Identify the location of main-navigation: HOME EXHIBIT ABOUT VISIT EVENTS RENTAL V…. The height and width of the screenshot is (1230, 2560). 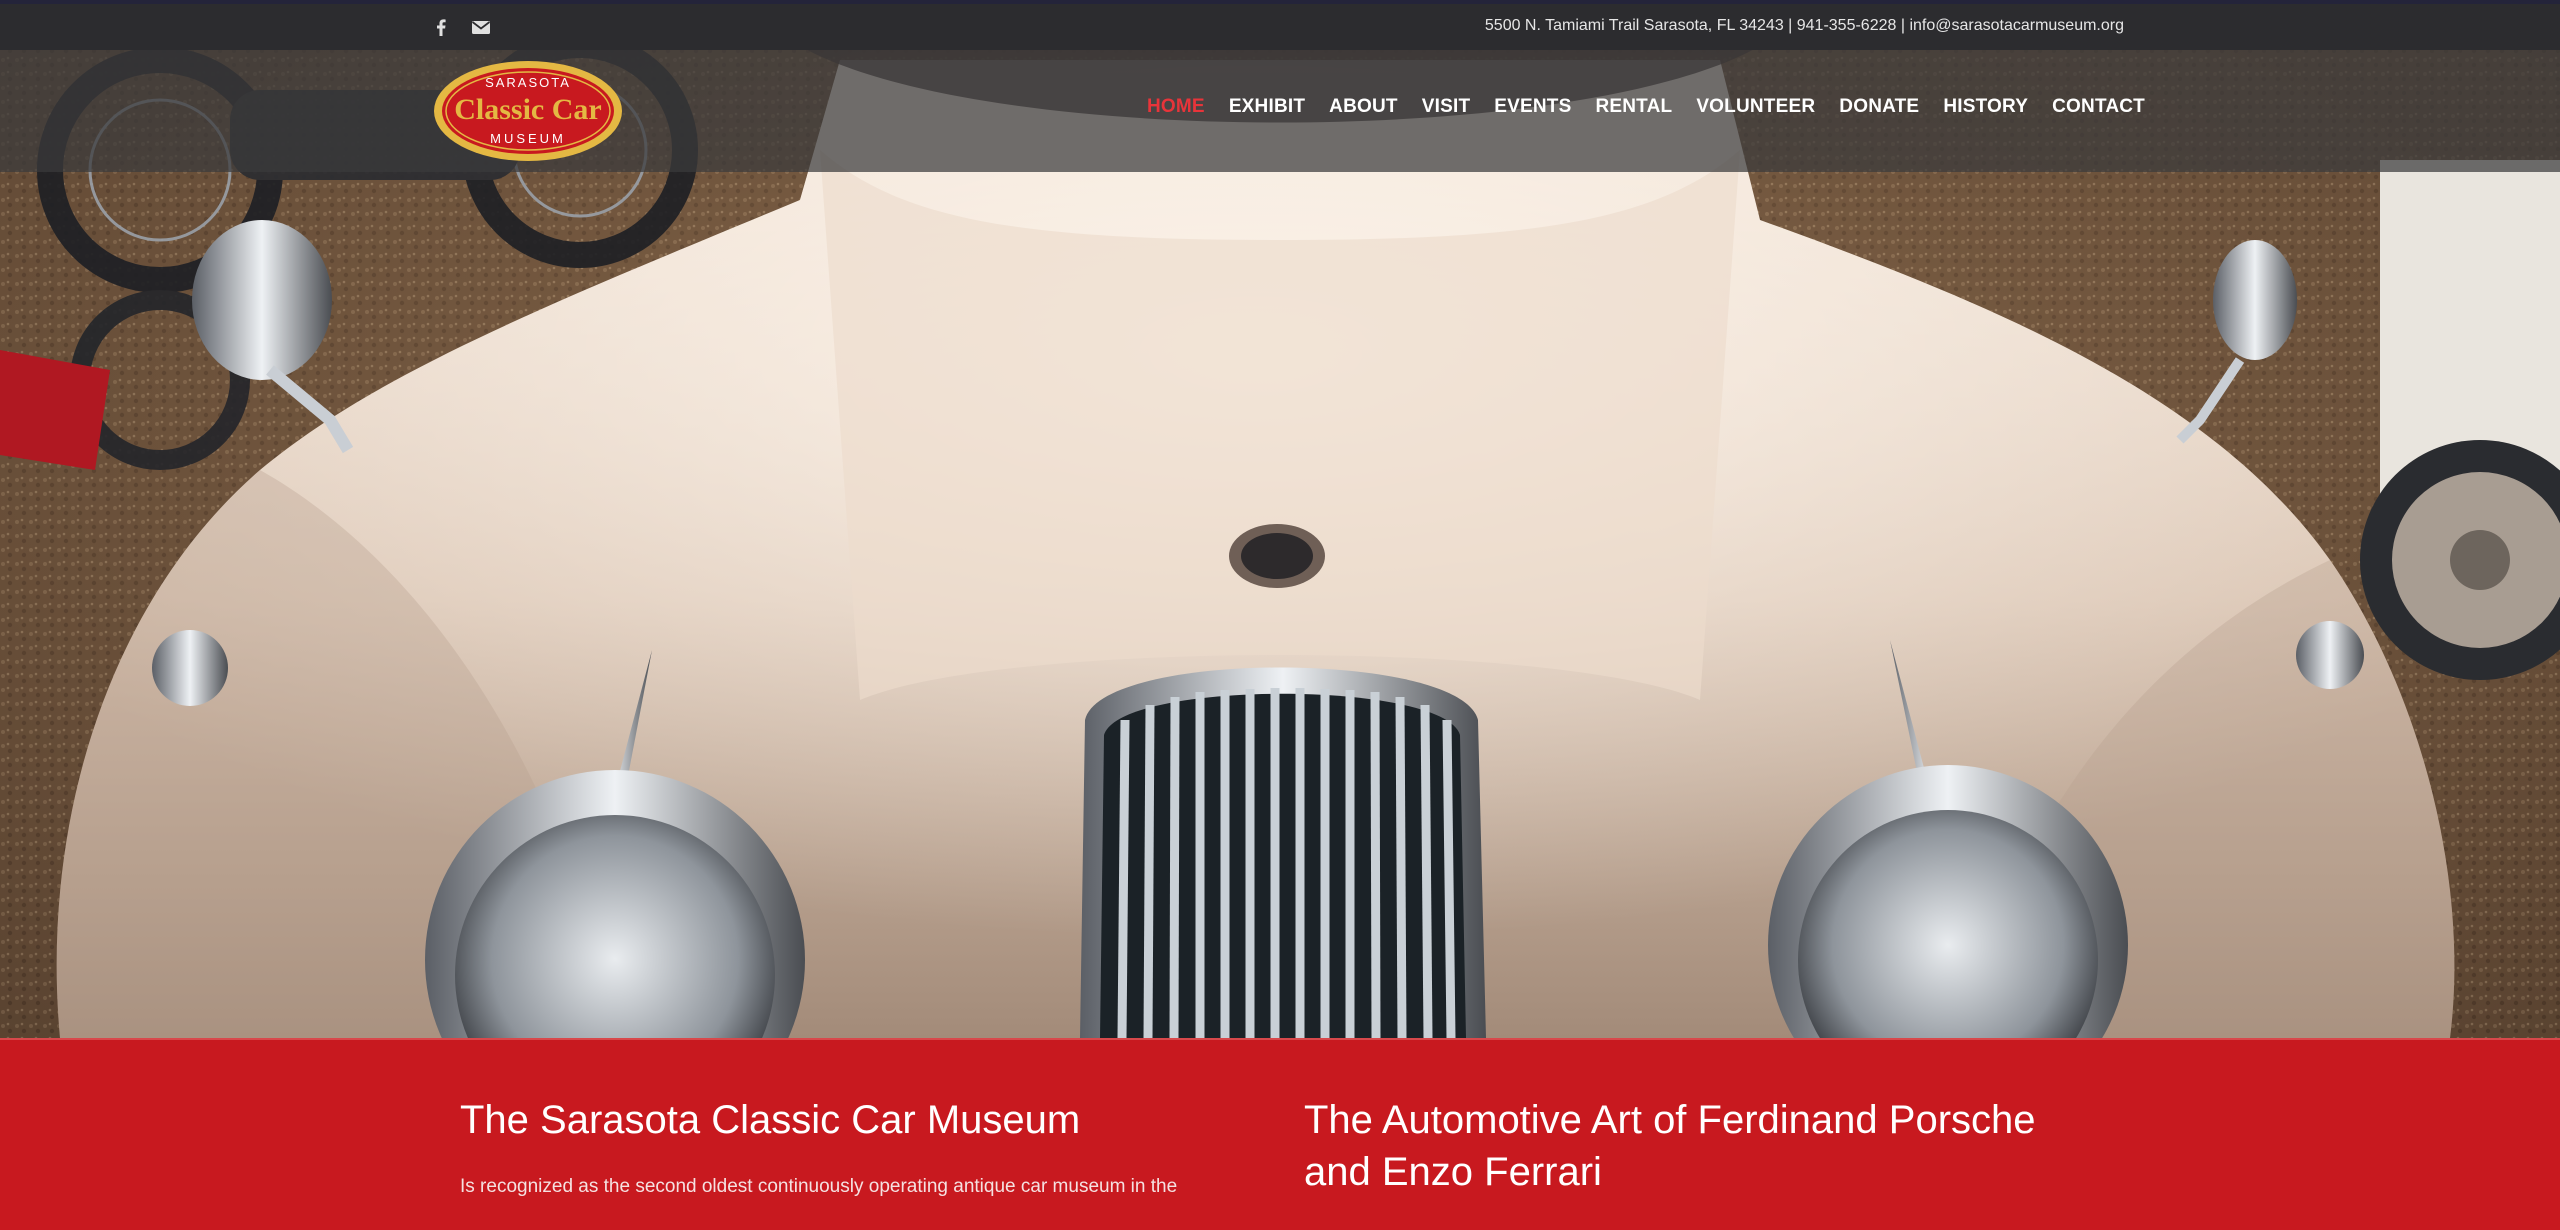
(1646, 107).